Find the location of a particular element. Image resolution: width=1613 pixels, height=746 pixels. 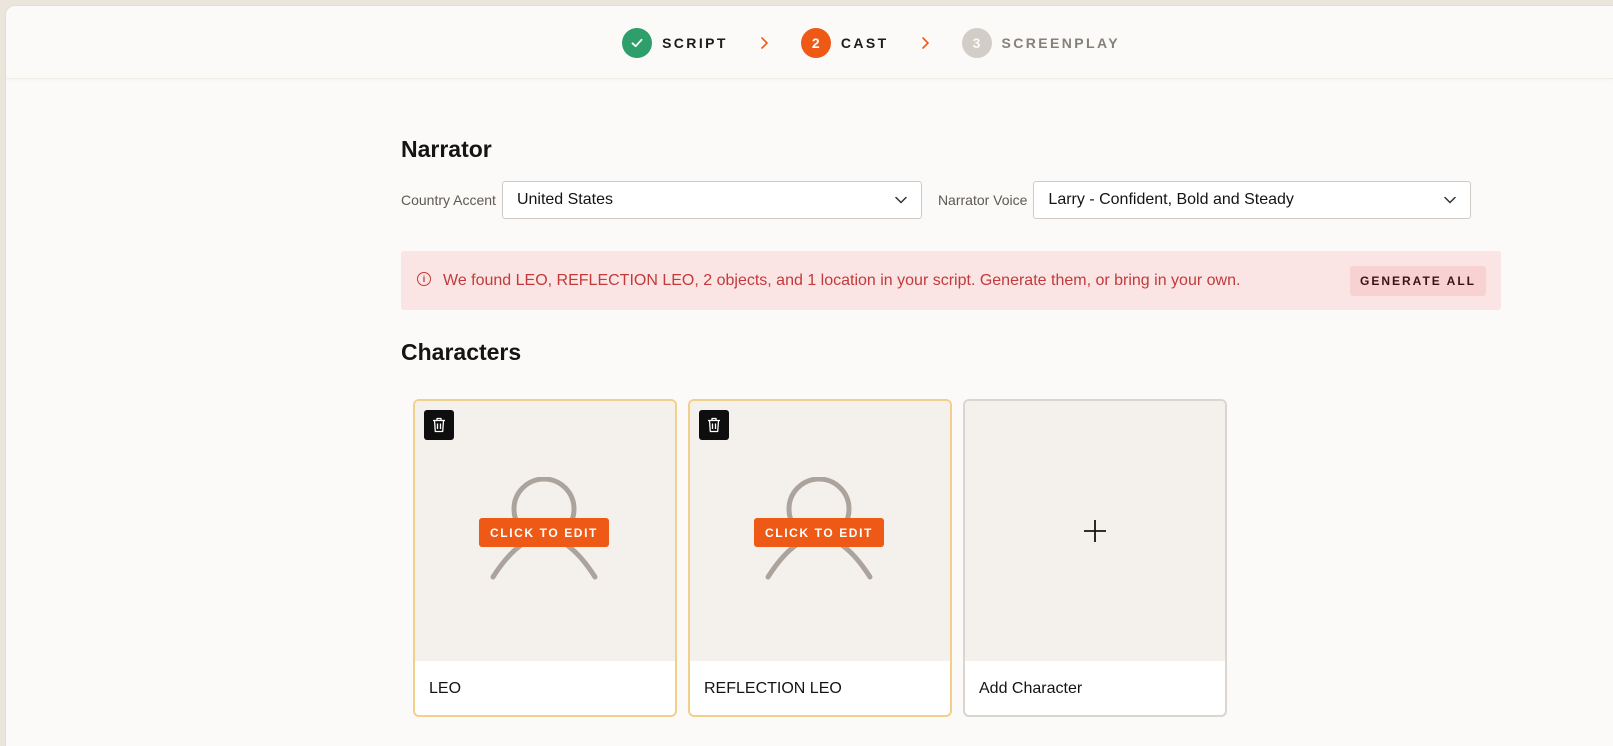

step-cast: 2 CAST is located at coordinates (844, 42).